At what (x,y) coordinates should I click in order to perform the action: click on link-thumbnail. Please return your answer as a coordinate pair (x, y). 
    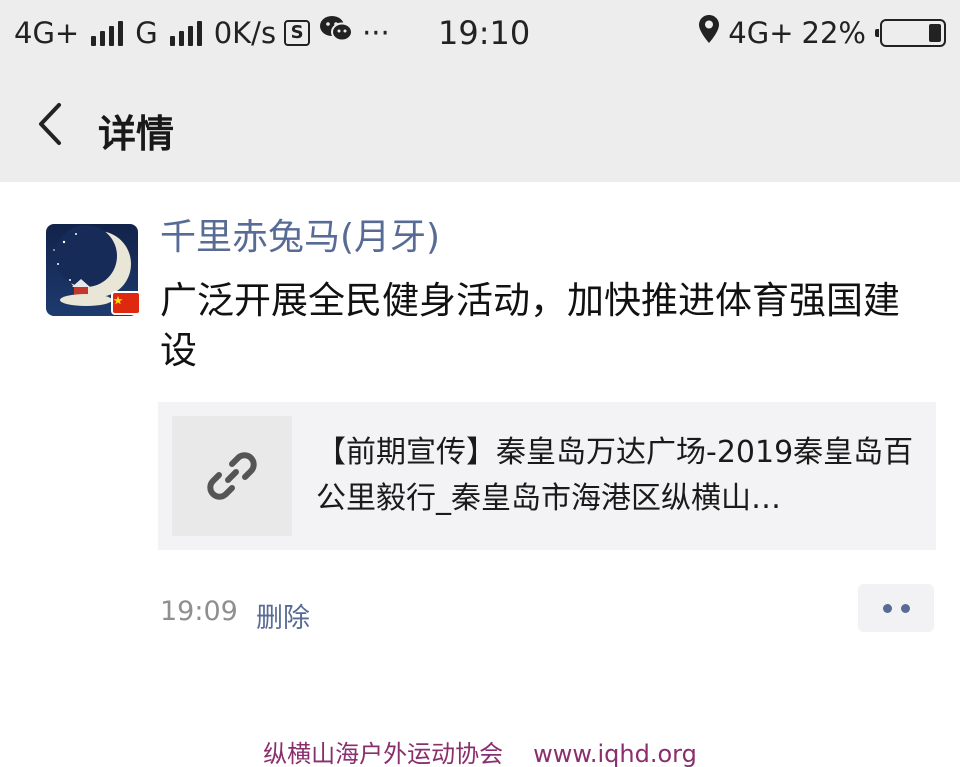
    Looking at the image, I should click on (232, 476).